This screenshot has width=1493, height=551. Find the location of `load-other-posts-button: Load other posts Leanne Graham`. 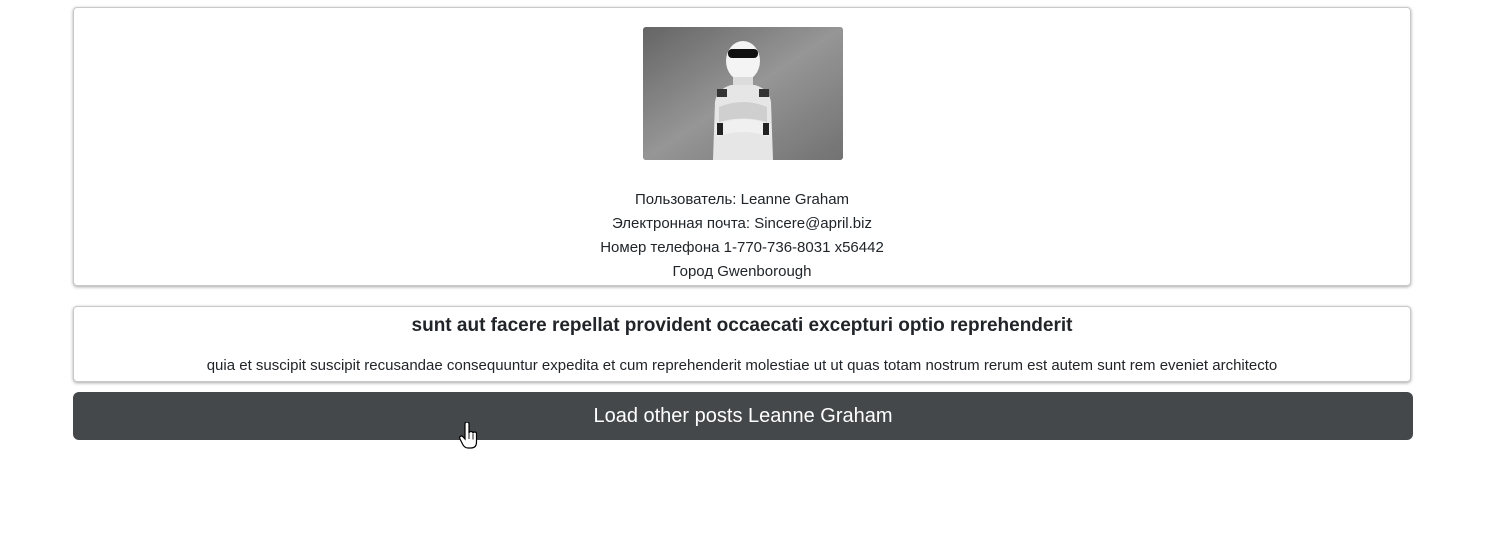

load-other-posts-button: Load other posts Leanne Graham is located at coordinates (743, 416).